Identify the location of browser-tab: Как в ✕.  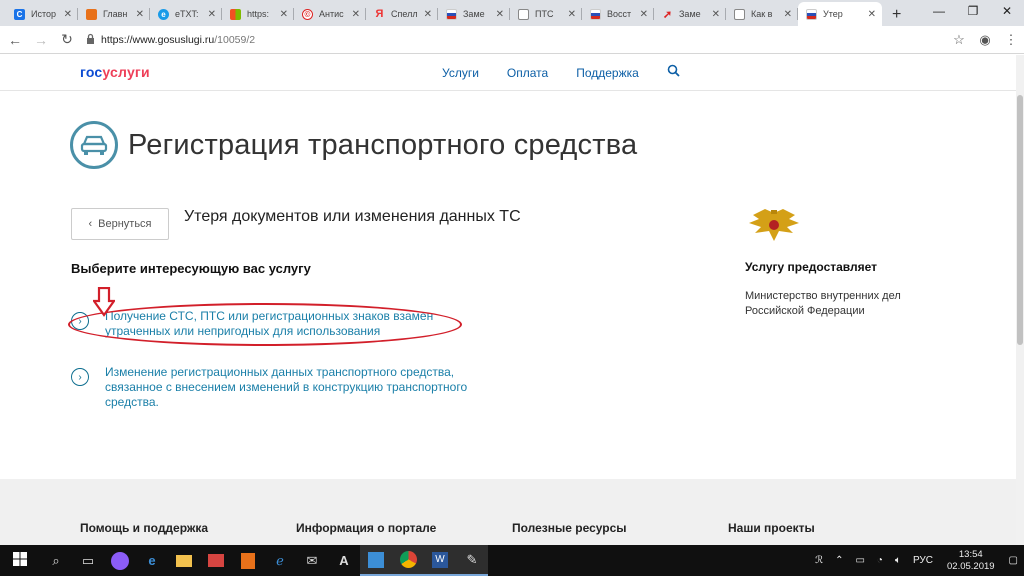
(762, 14).